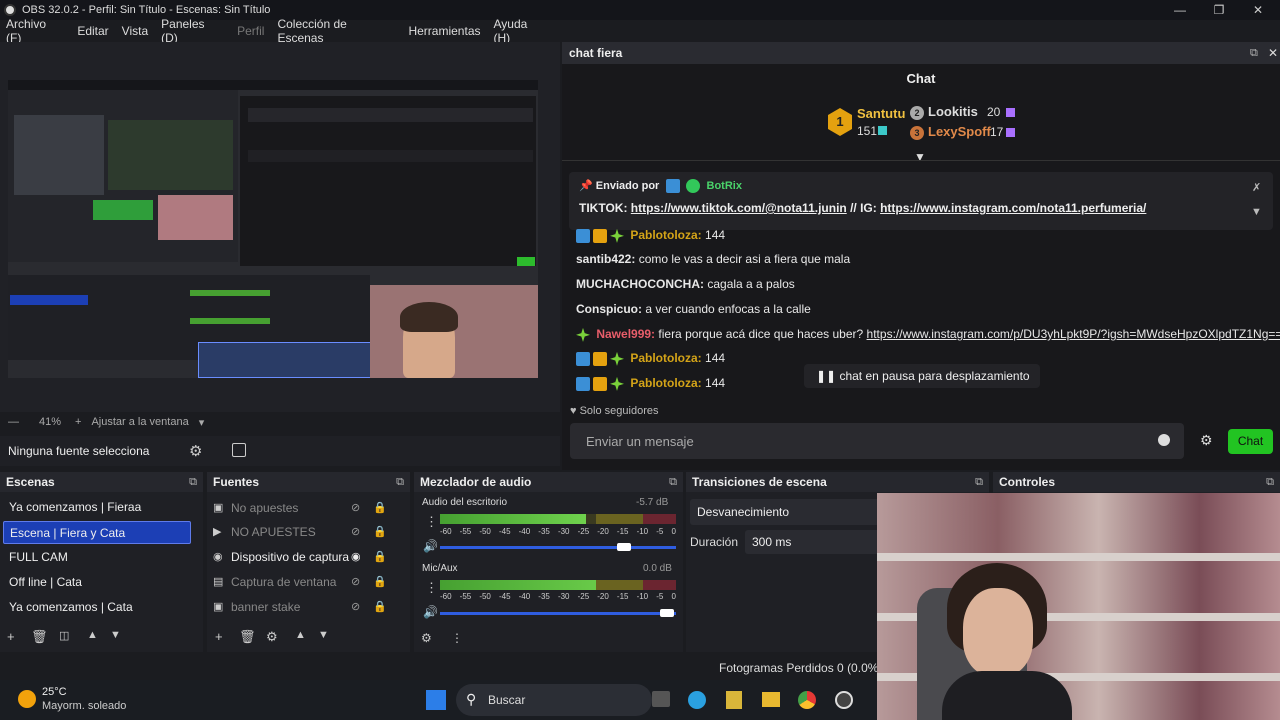 This screenshot has width=1280, height=720. What do you see at coordinates (436, 700) in the screenshot?
I see `windows-start-icon` at bounding box center [436, 700].